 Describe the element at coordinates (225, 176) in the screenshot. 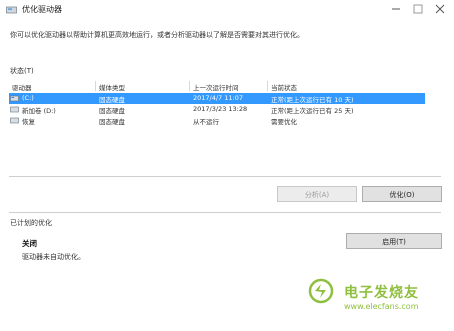

I see `table-bottom-border` at that location.